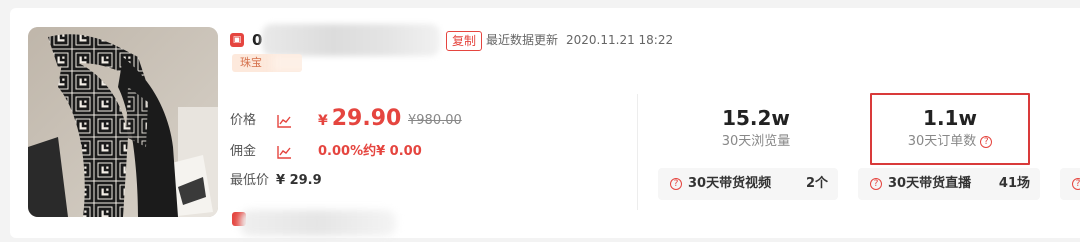 This screenshot has height=242, width=1080. What do you see at coordinates (1014, 183) in the screenshot?
I see `pill-lives-value: 41场` at bounding box center [1014, 183].